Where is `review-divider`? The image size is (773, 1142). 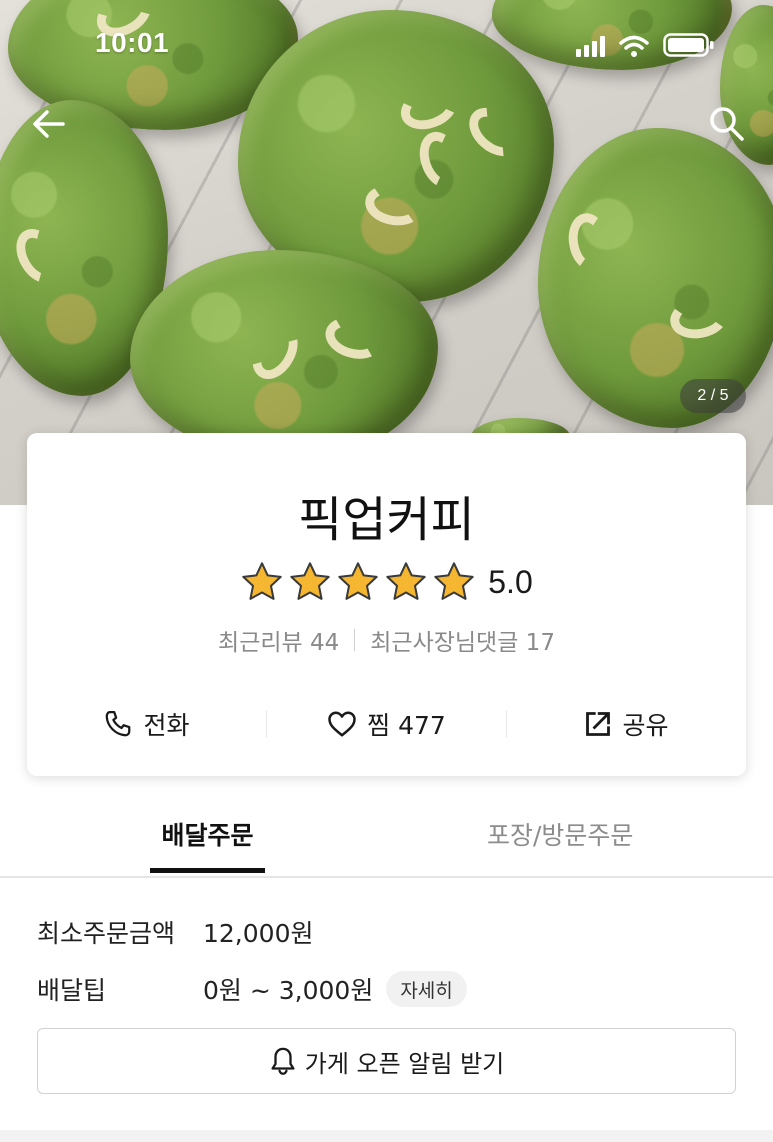
review-divider is located at coordinates (355, 640).